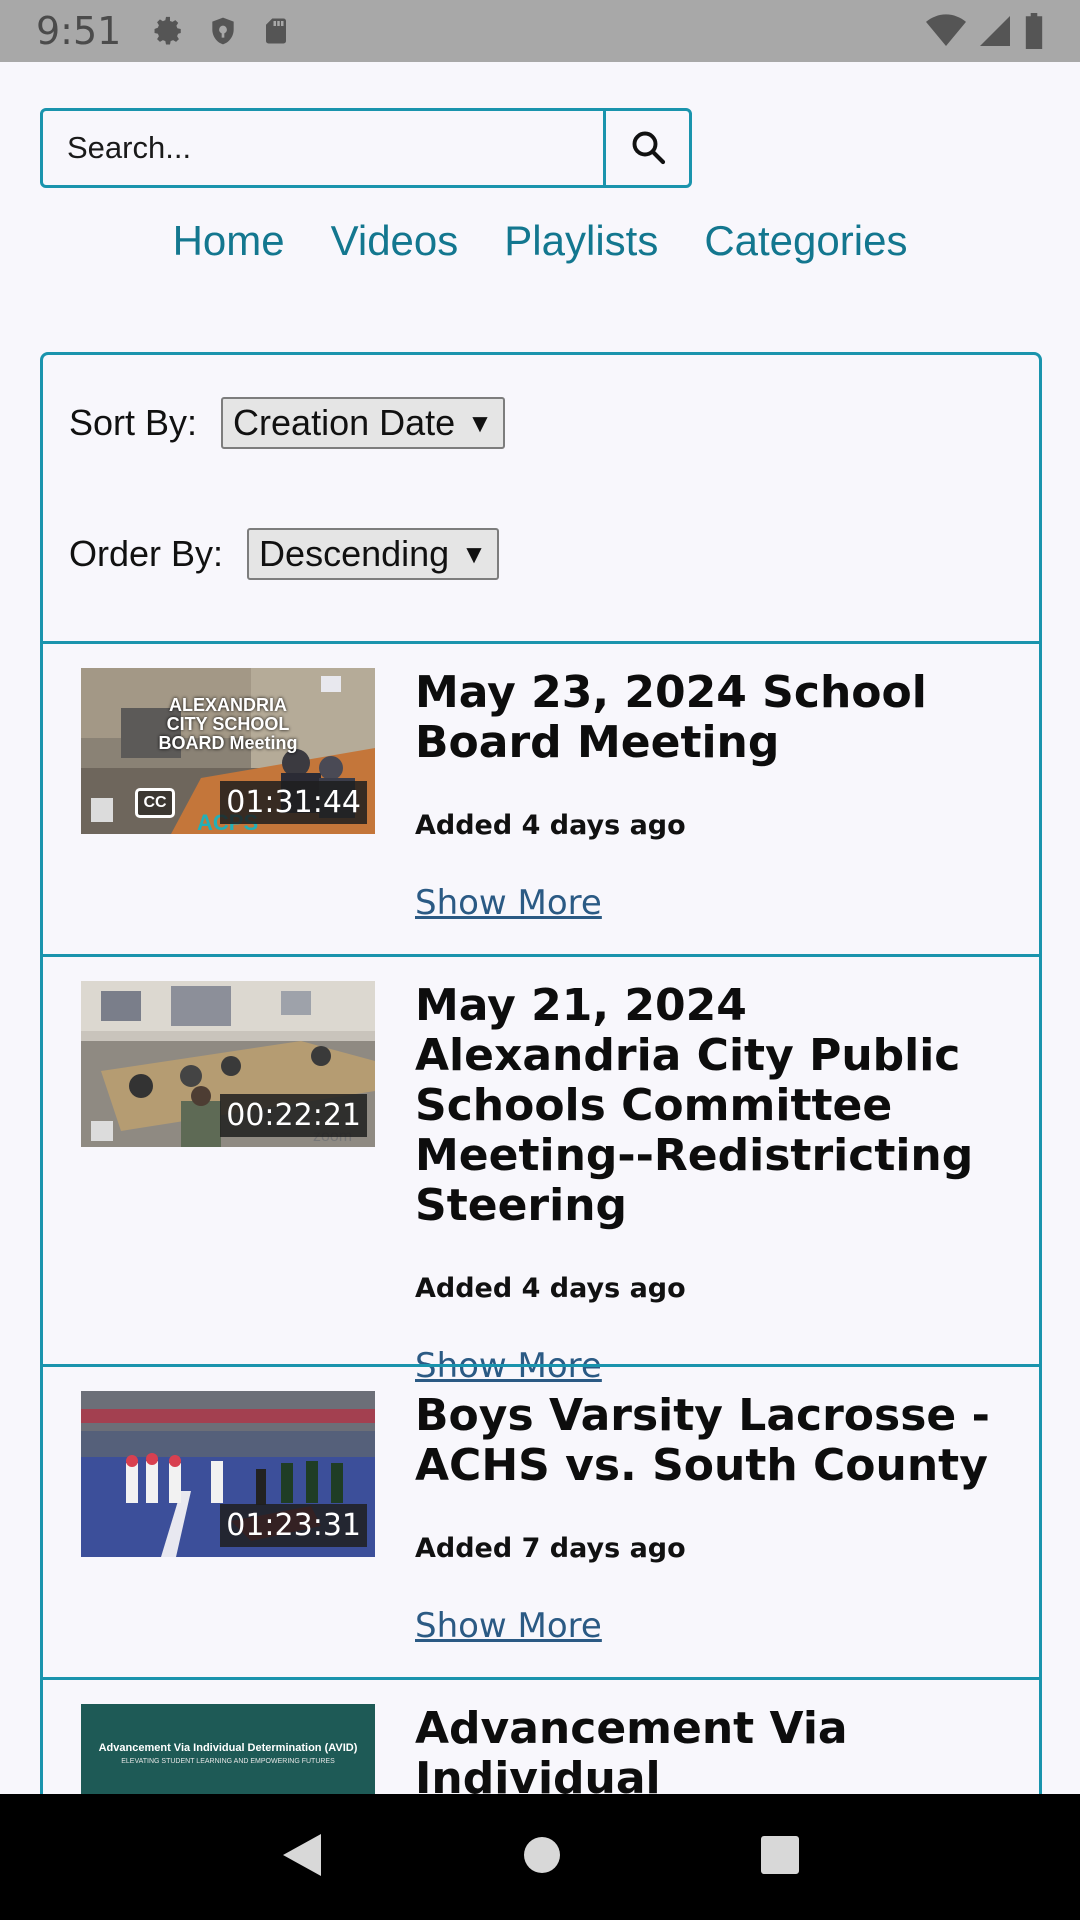 This screenshot has height=1920, width=1080. I want to click on video-duration: 01:31:44, so click(293, 802).